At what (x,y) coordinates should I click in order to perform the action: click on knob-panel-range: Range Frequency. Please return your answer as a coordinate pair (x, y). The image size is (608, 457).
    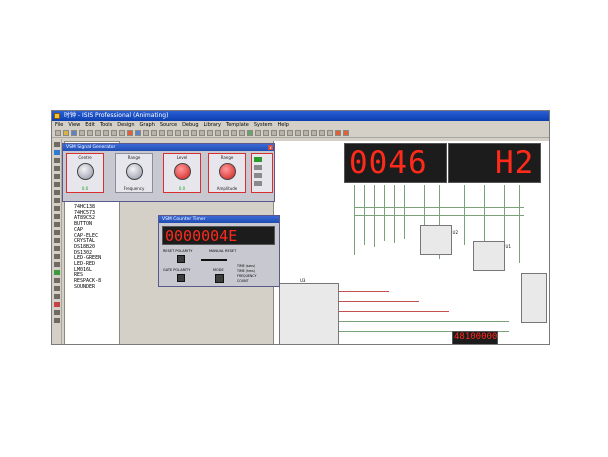
    Looking at the image, I should click on (134, 173).